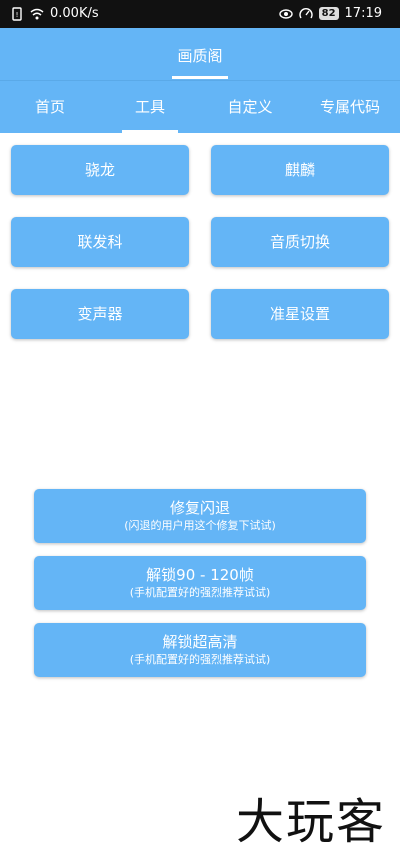 Image resolution: width=400 pixels, height=866 pixels. What do you see at coordinates (200, 14) in the screenshot?
I see `status-bar: ! 0.00K/s 82 17:19` at bounding box center [200, 14].